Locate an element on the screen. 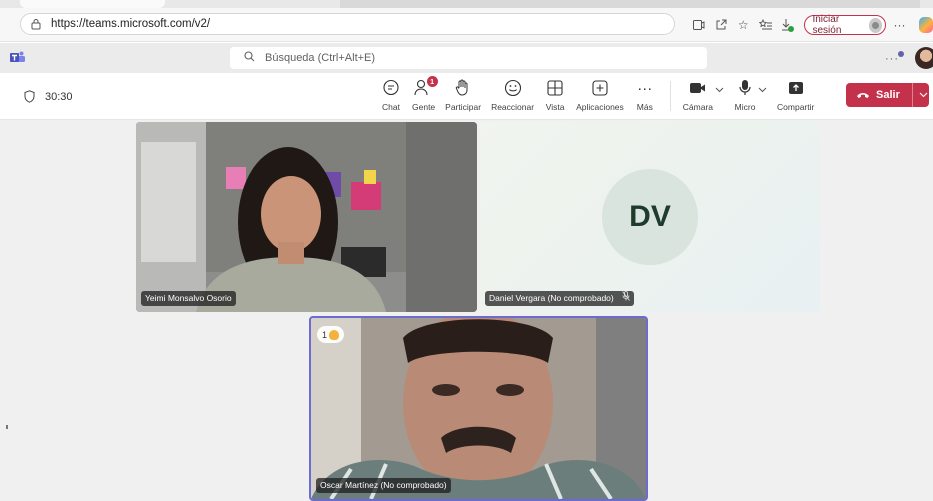  open-in-app-icon is located at coordinates (721, 25).